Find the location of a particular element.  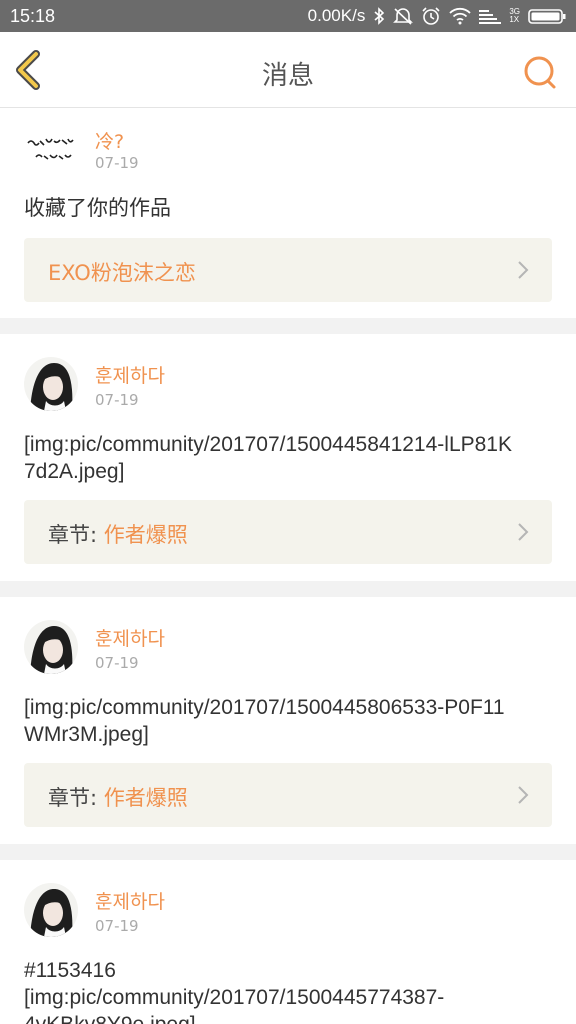

alarm-icon is located at coordinates (431, 16).